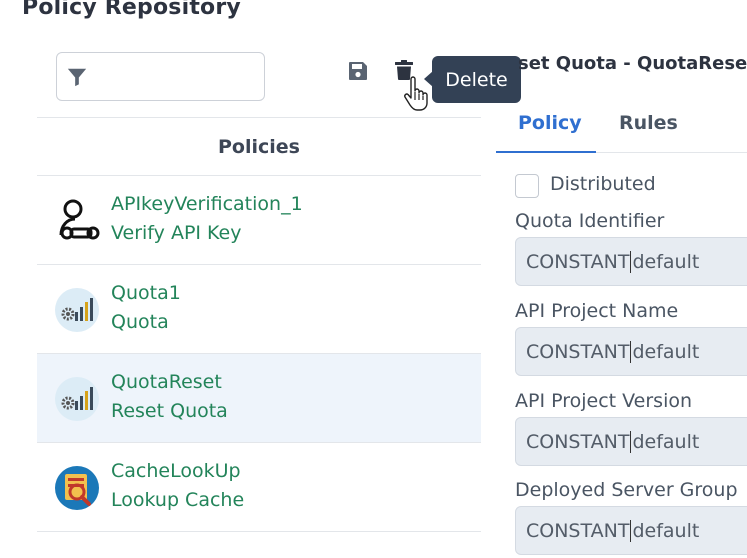 Image resolution: width=747 pixels, height=558 pixels. I want to click on policy-name: QuotaReset, so click(166, 382).